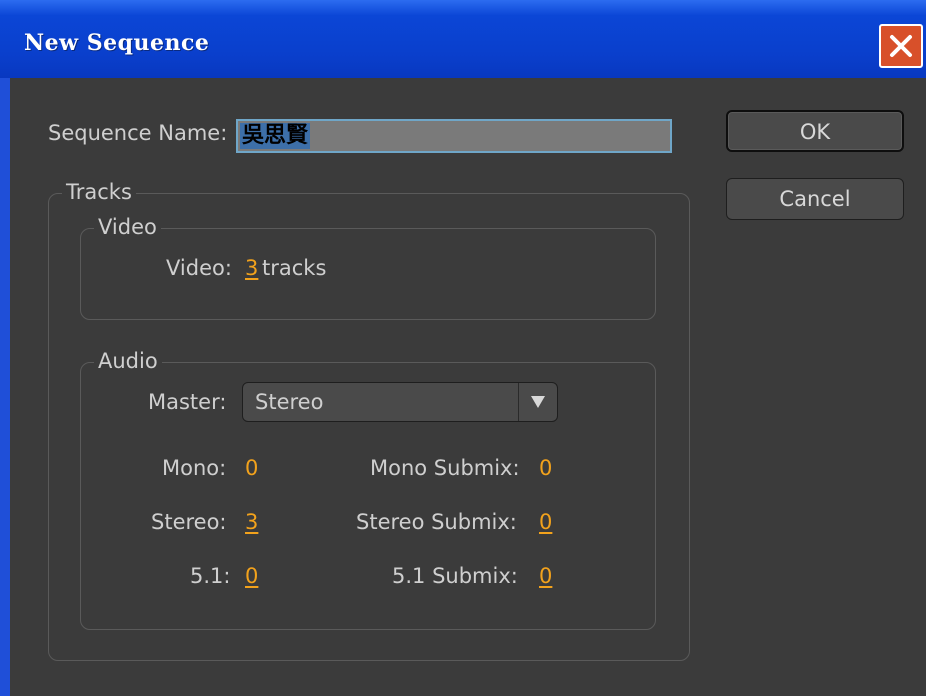 The image size is (926, 696). I want to click on mono-submix-label: Mono Submix:, so click(445, 468).